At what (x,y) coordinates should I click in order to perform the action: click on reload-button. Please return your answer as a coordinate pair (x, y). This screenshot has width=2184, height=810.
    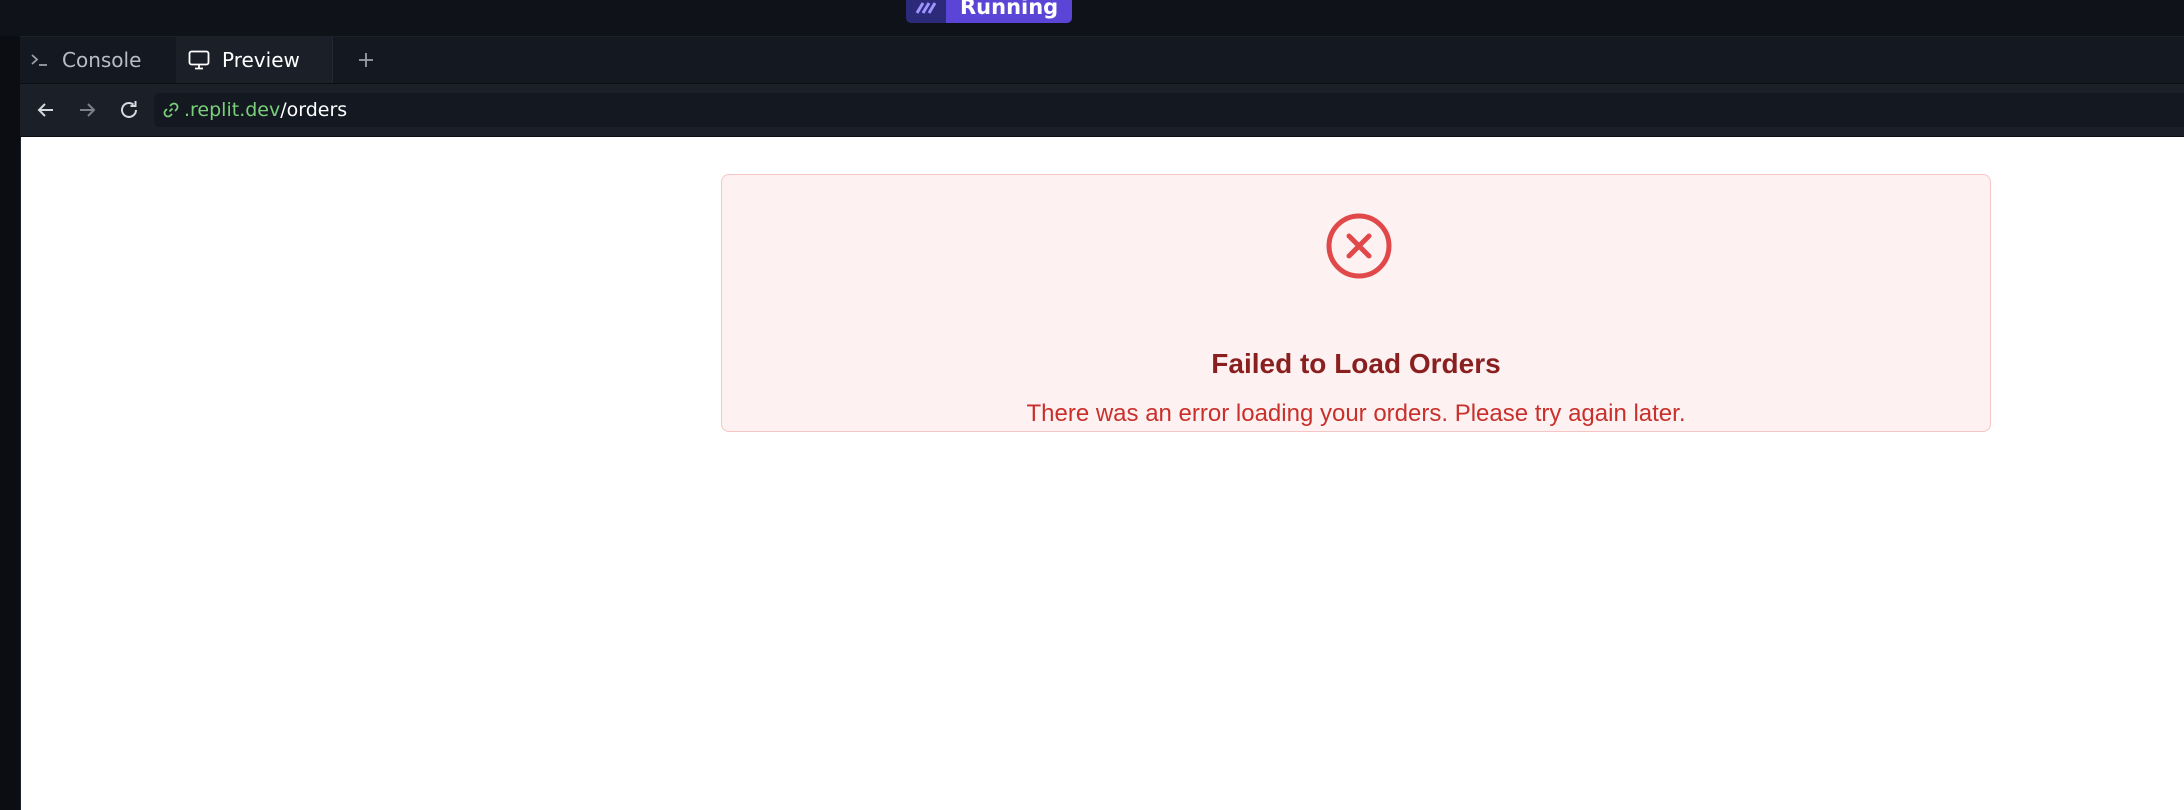
    Looking at the image, I should click on (129, 110).